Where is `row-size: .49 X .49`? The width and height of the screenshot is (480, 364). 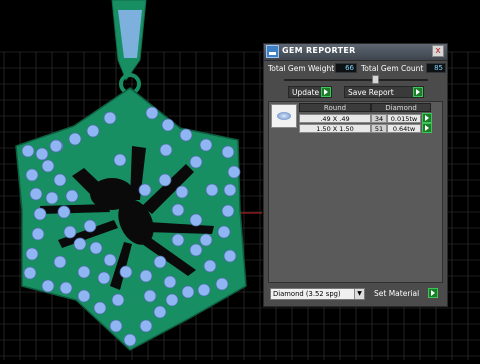
row-size: .49 X .49 is located at coordinates (335, 118).